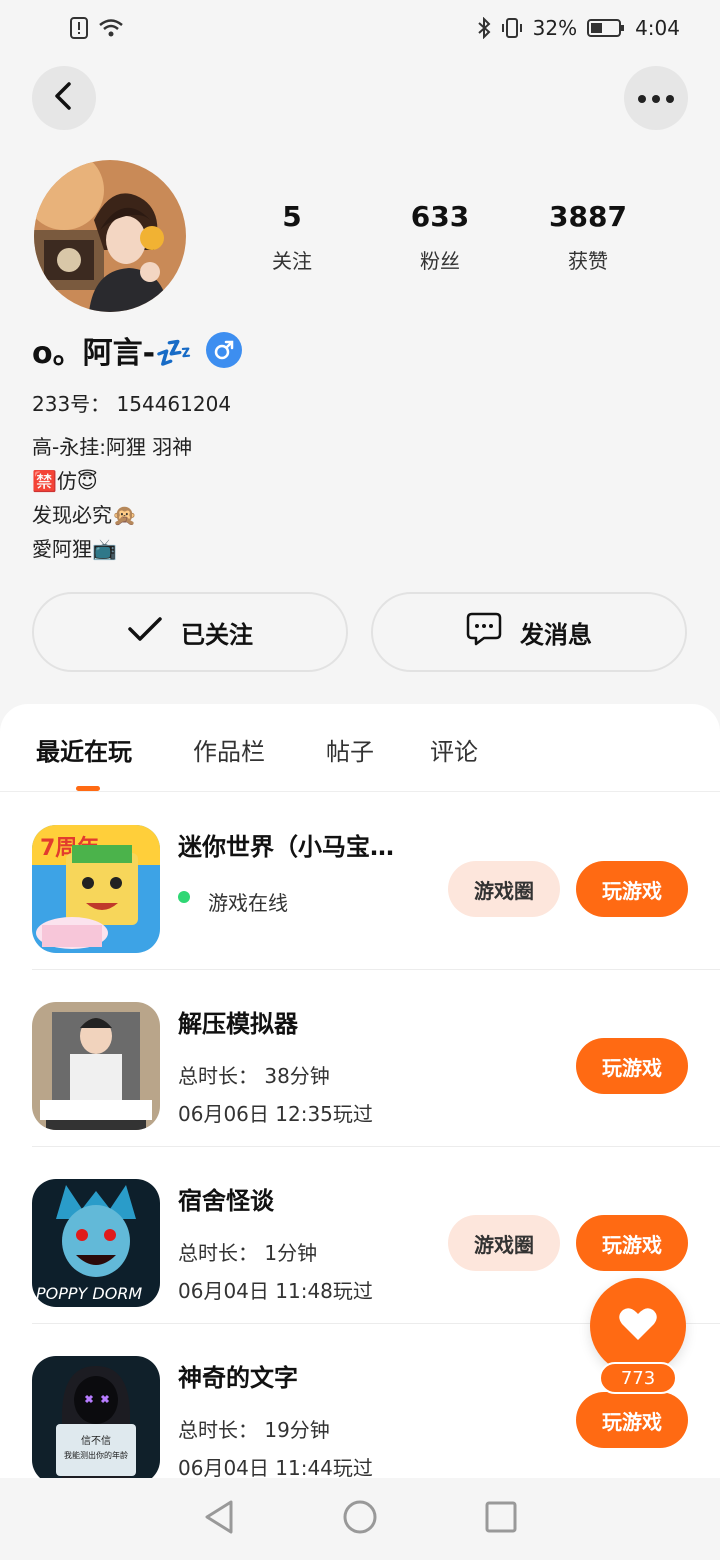 This screenshot has height=1560, width=720. What do you see at coordinates (360, 1058) in the screenshot?
I see `game-row: 解压模拟器 总时长： 38分钟 06月06日 12:35玩过 玩游戏` at bounding box center [360, 1058].